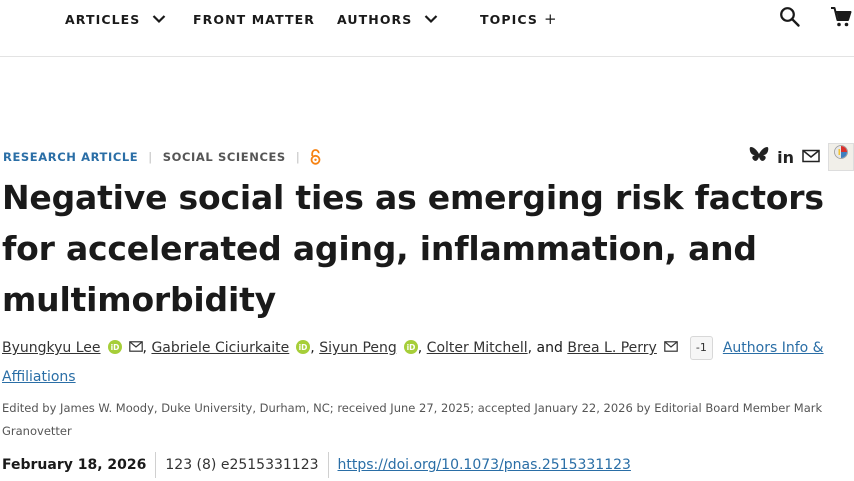 Image resolution: width=854 pixels, height=481 pixels. What do you see at coordinates (612, 348) in the screenshot?
I see `author-link: Brea L. Perry` at bounding box center [612, 348].